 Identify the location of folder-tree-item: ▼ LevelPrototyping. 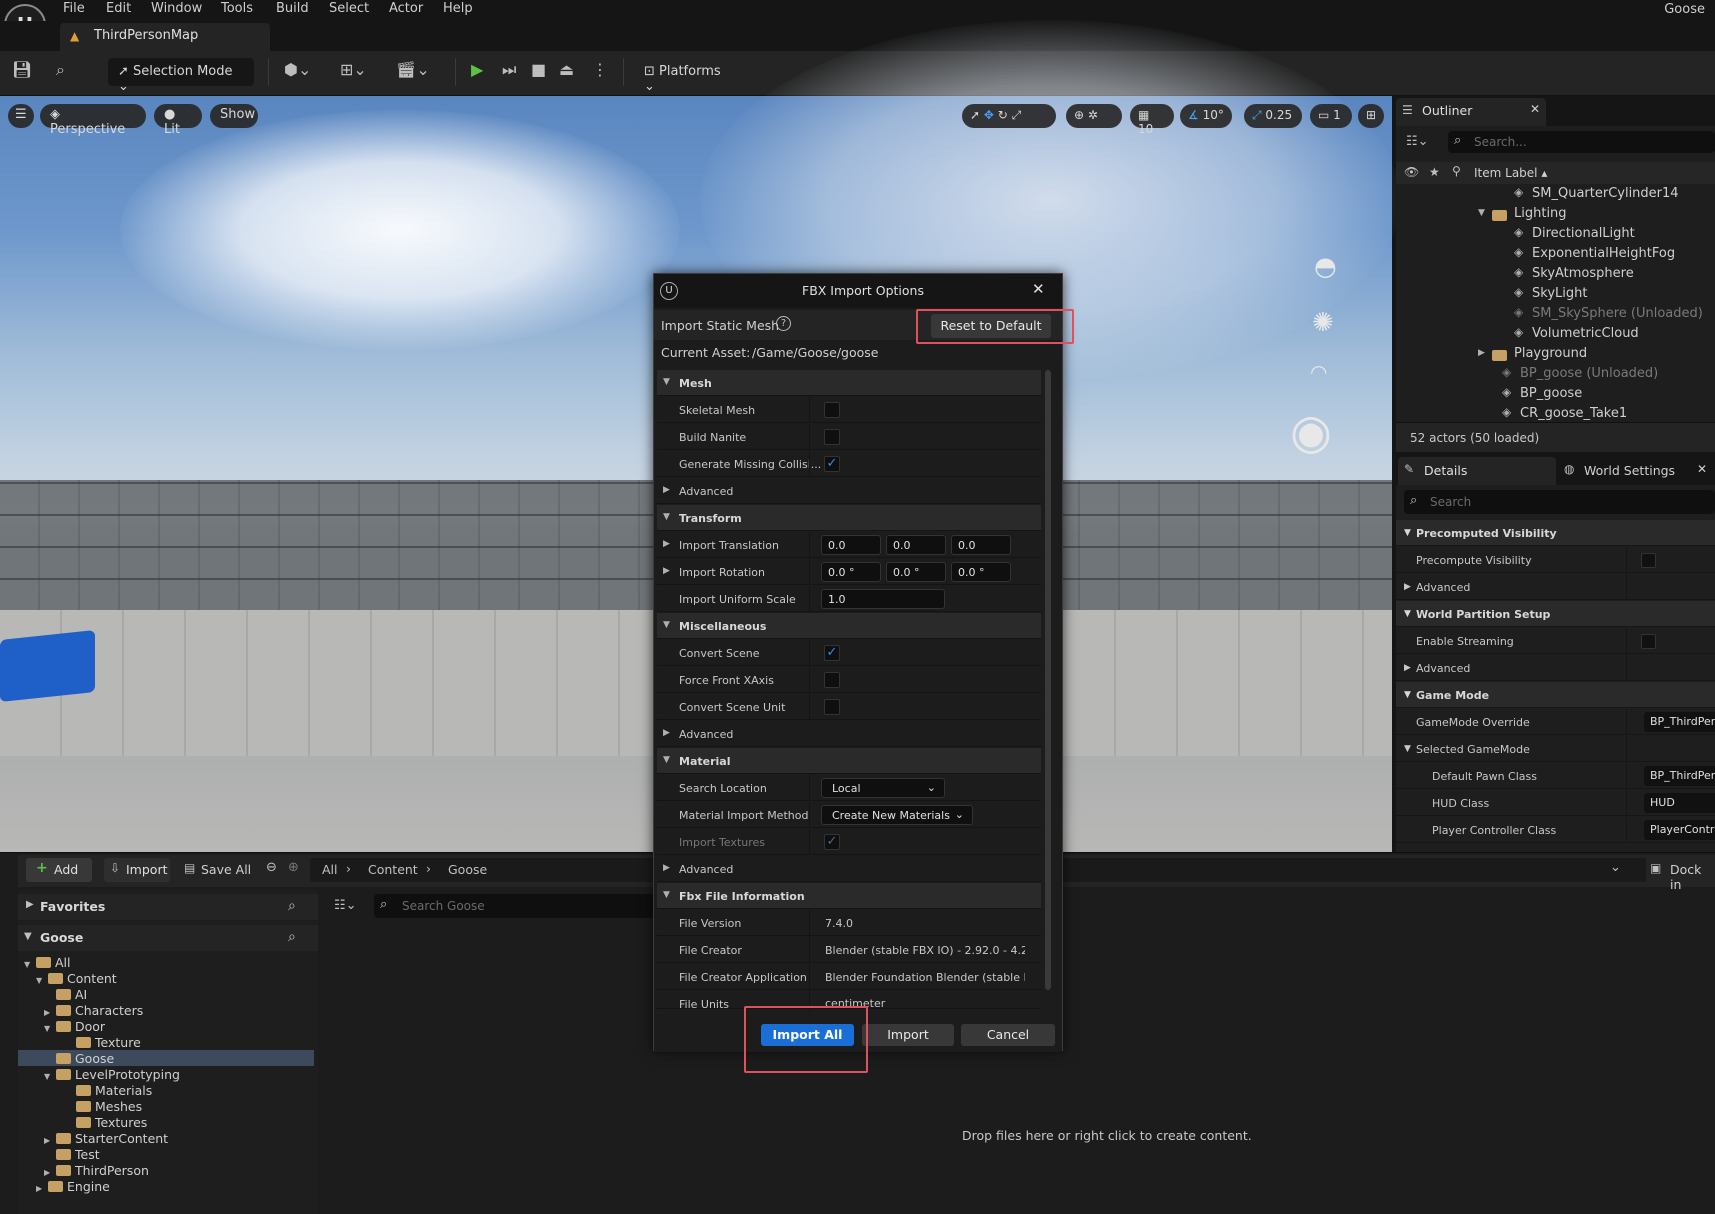
(112, 1075).